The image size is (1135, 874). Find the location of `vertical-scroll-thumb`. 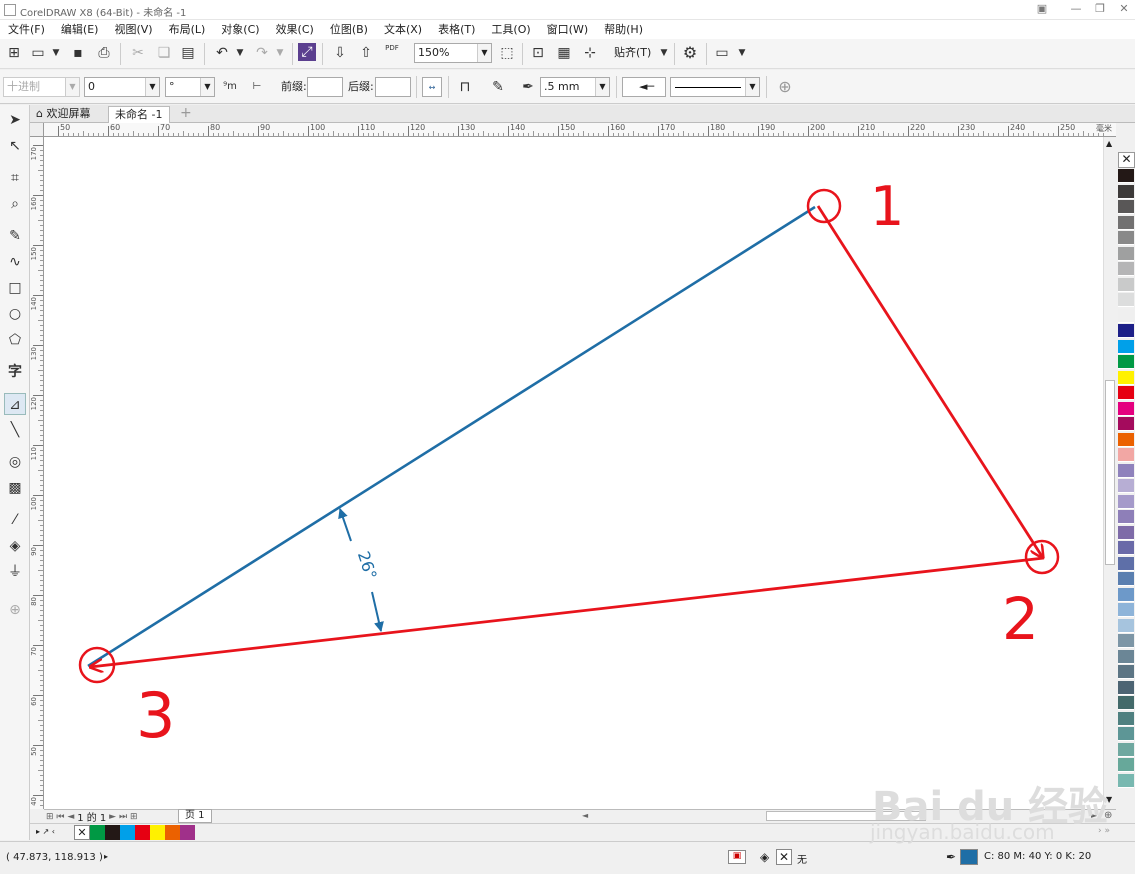

vertical-scroll-thumb is located at coordinates (1110, 472).